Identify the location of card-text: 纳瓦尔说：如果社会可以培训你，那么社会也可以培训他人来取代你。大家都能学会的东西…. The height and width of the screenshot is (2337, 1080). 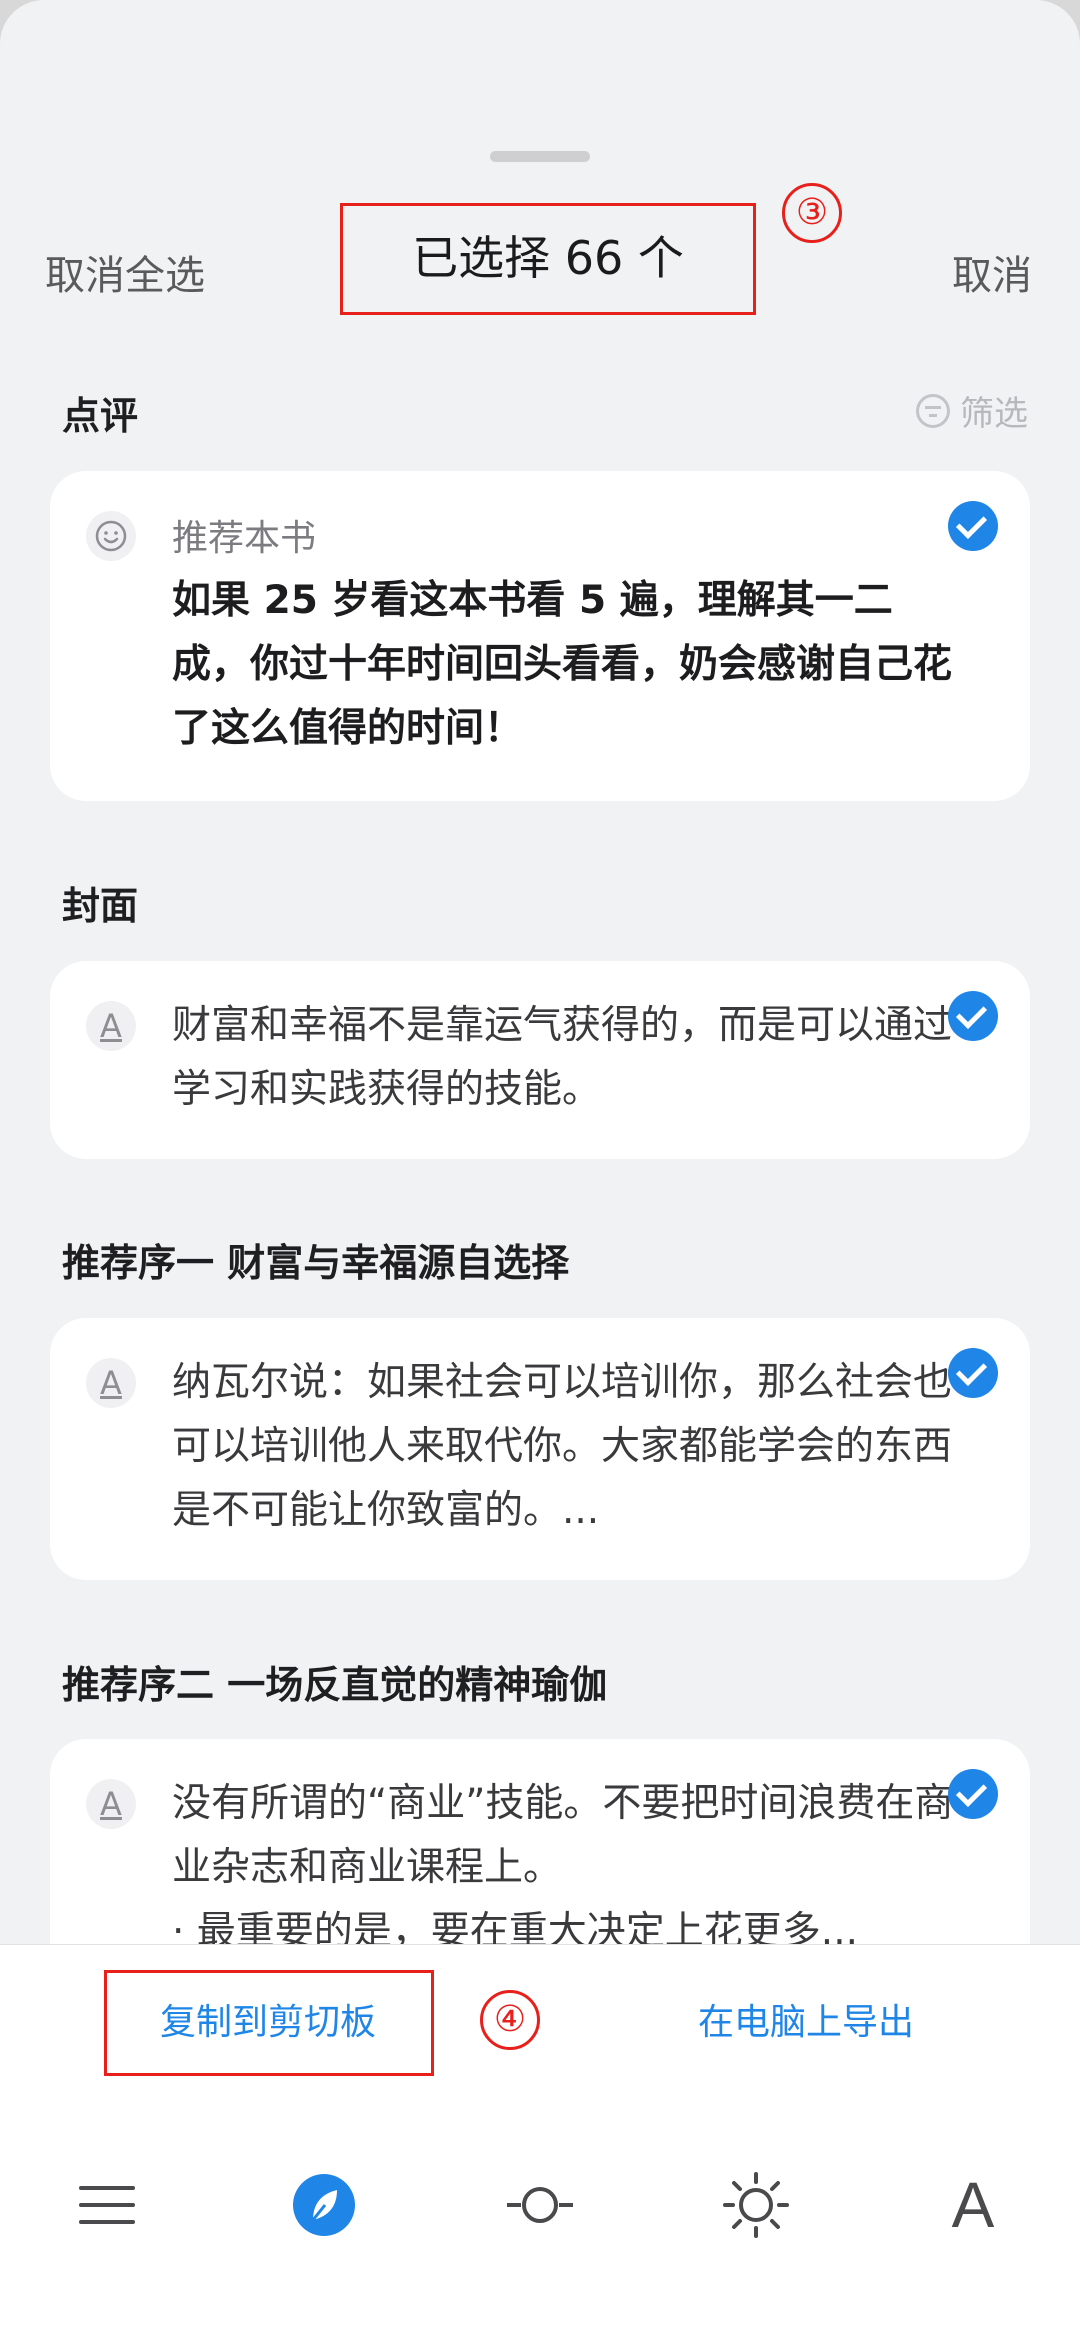
(562, 1446).